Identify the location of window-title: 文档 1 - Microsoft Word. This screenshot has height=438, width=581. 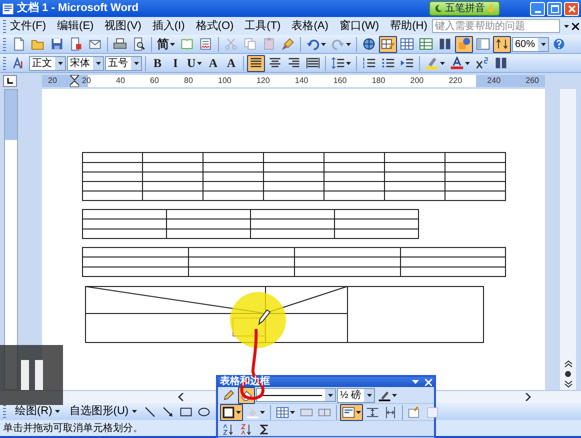
(77, 8).